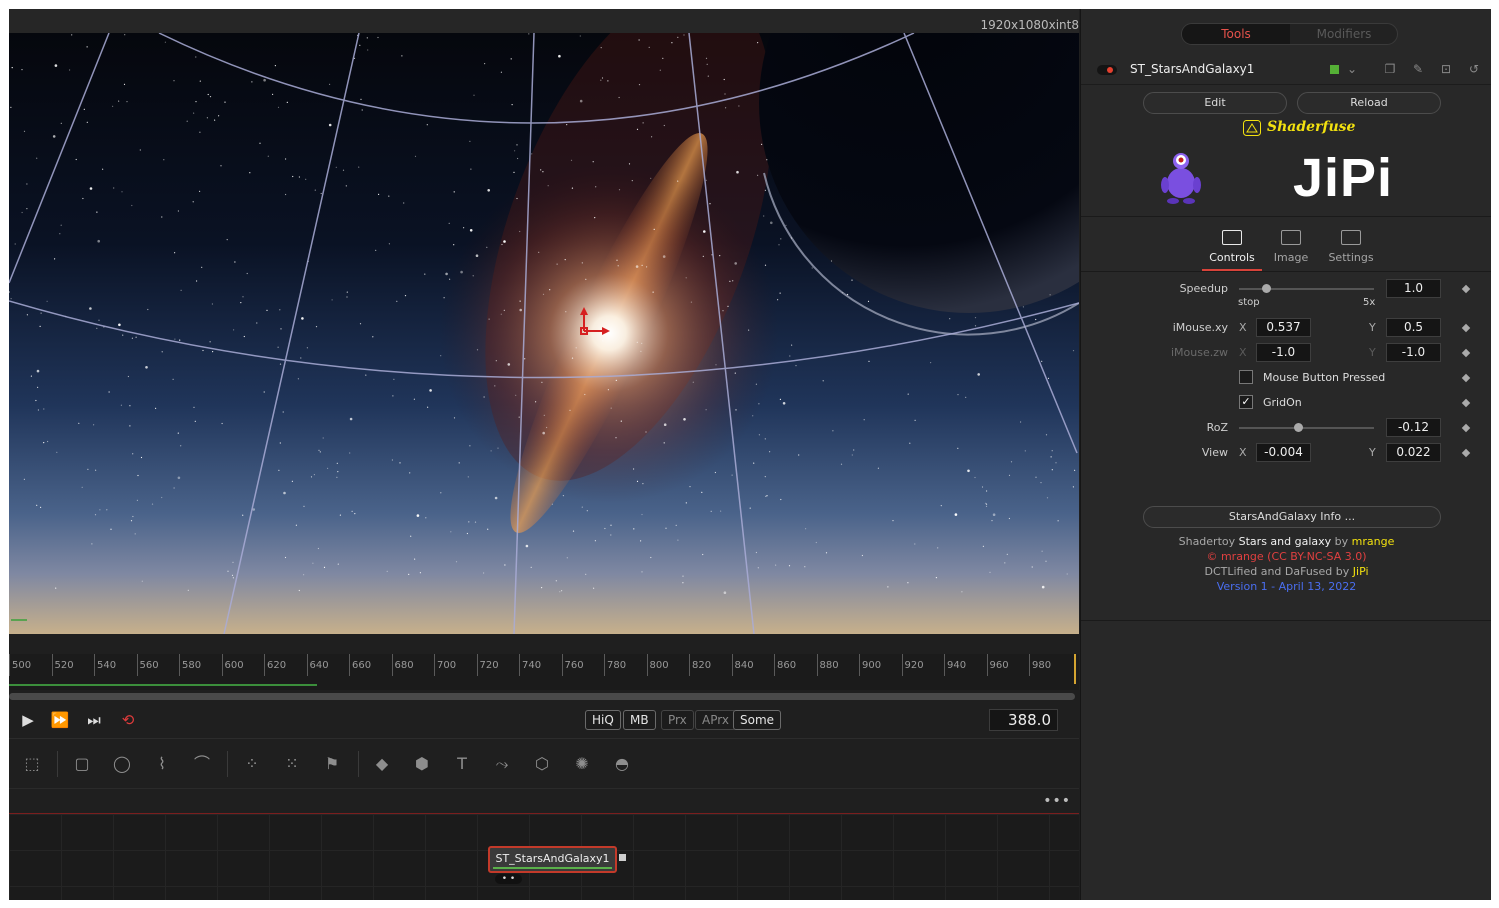 Image resolution: width=1499 pixels, height=908 pixels. I want to click on tab-controls: Controls, so click(1232, 249).